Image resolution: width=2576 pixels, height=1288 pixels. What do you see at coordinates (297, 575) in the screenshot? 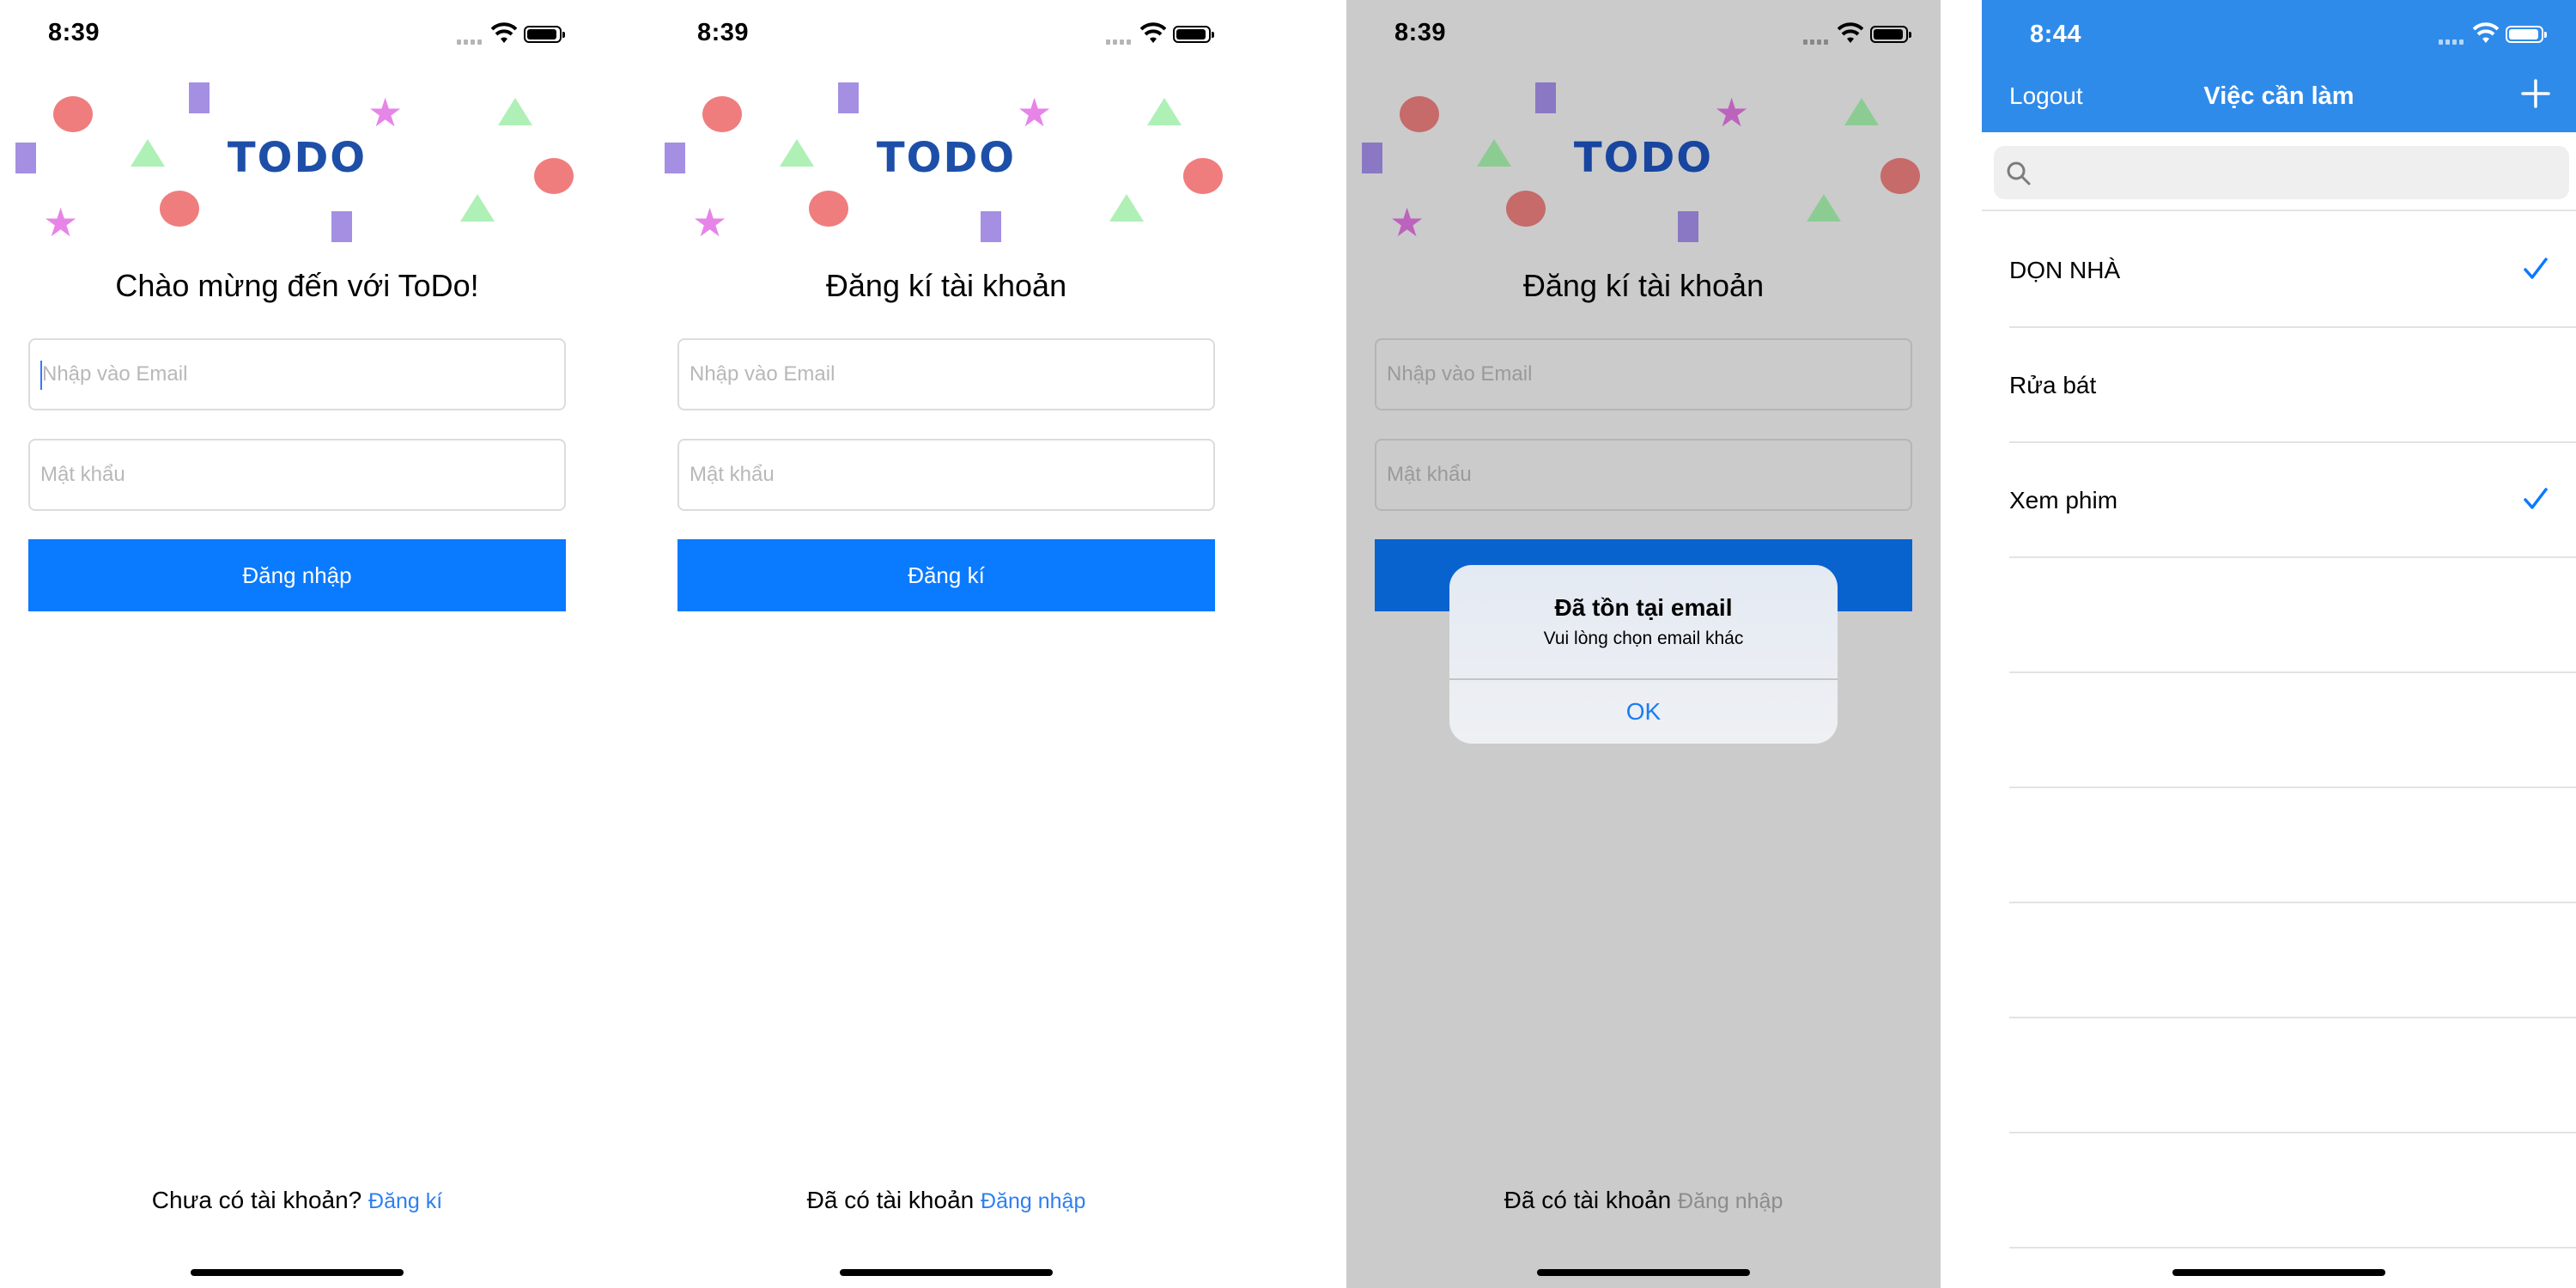
I see `login-button: Đăng nhập` at bounding box center [297, 575].